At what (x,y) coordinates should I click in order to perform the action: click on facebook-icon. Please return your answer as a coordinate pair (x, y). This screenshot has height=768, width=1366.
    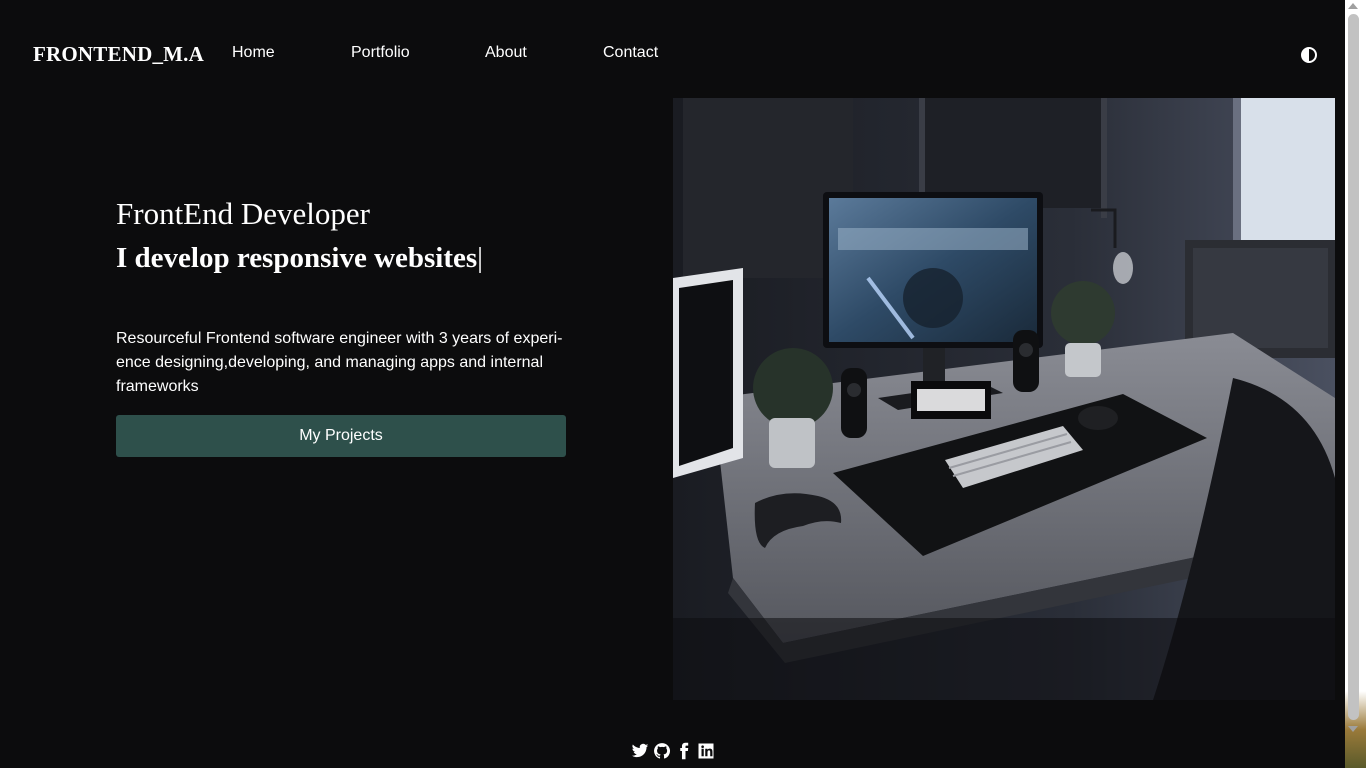
    Looking at the image, I should click on (684, 751).